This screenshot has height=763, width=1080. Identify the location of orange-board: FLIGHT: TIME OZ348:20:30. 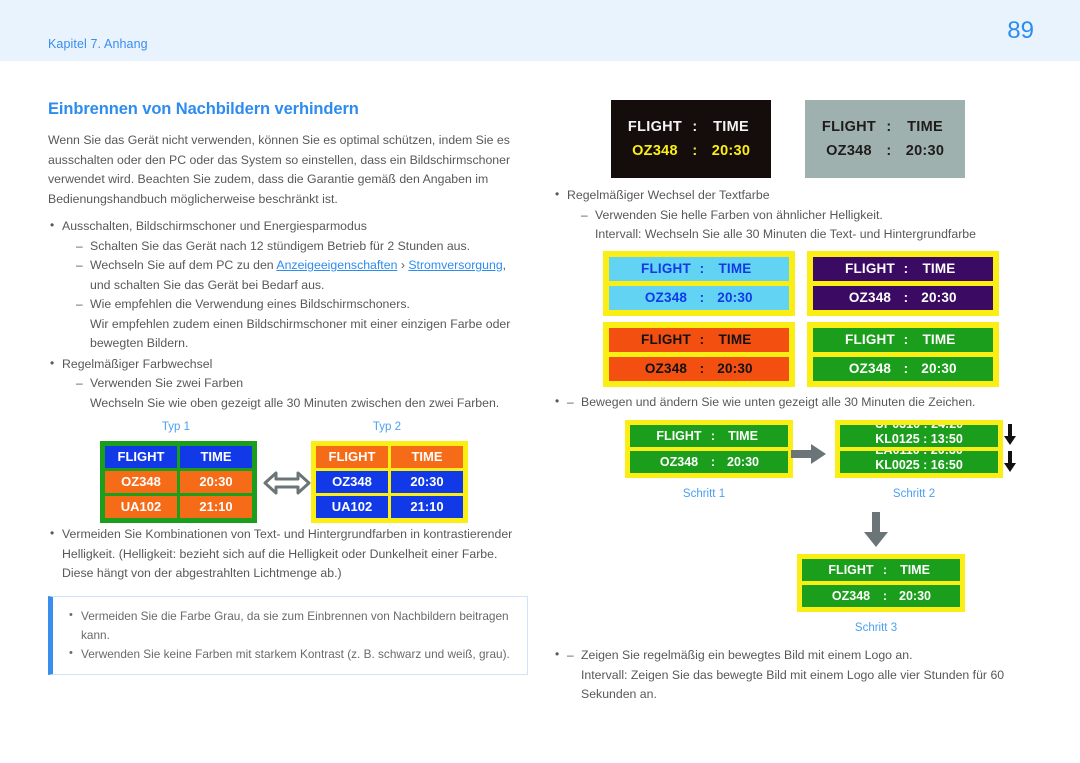
(699, 354).